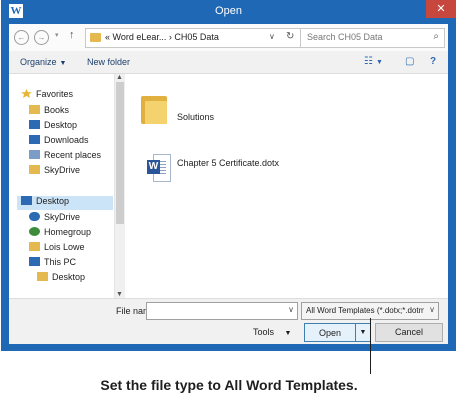  I want to click on sidebar-item-desktop: Desktop, so click(53, 127).